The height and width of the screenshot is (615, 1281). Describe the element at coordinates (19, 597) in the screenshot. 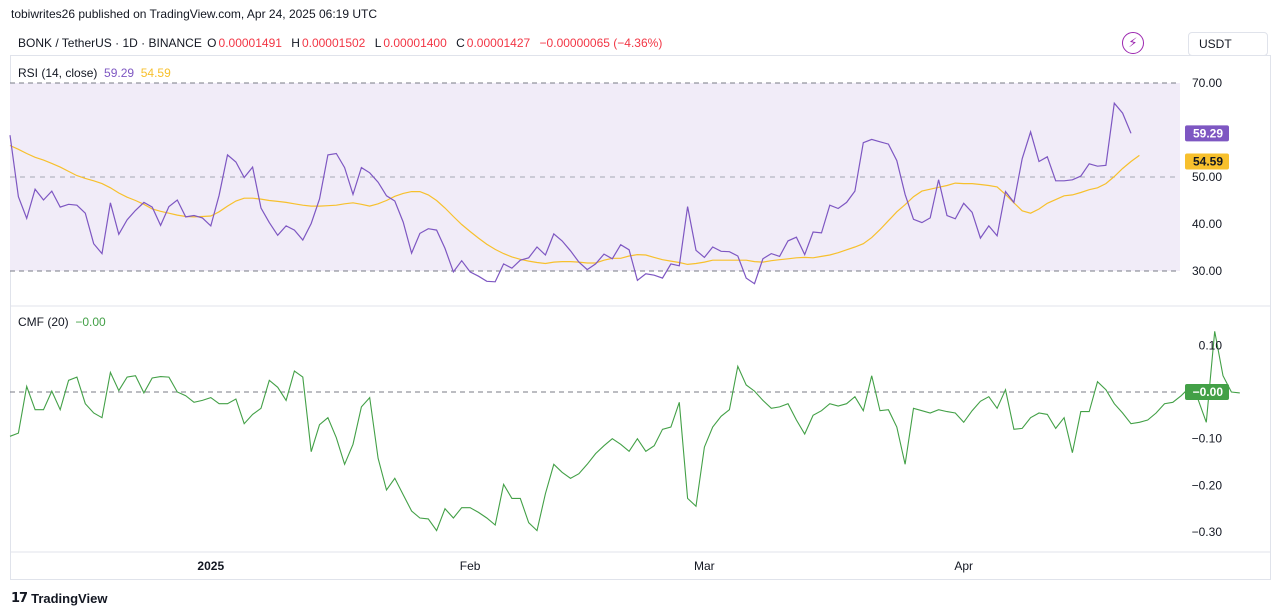

I see `tradingview-logo-icon: 𝟭𝟳` at that location.